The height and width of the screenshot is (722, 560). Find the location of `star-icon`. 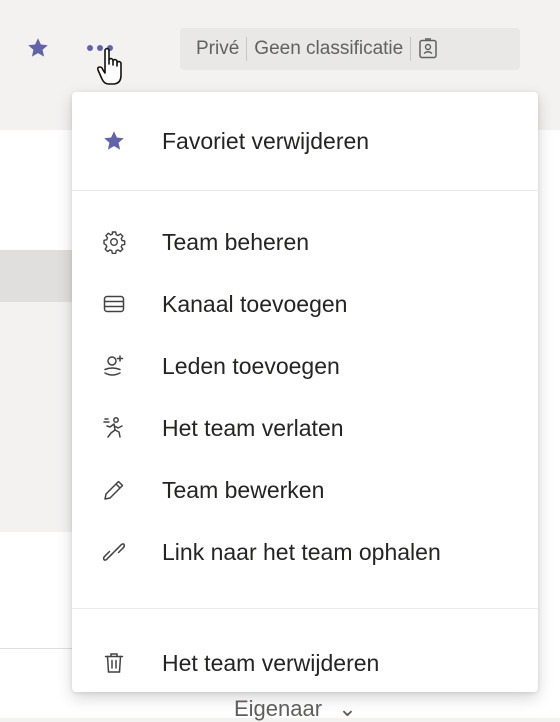

star-icon is located at coordinates (114, 140).